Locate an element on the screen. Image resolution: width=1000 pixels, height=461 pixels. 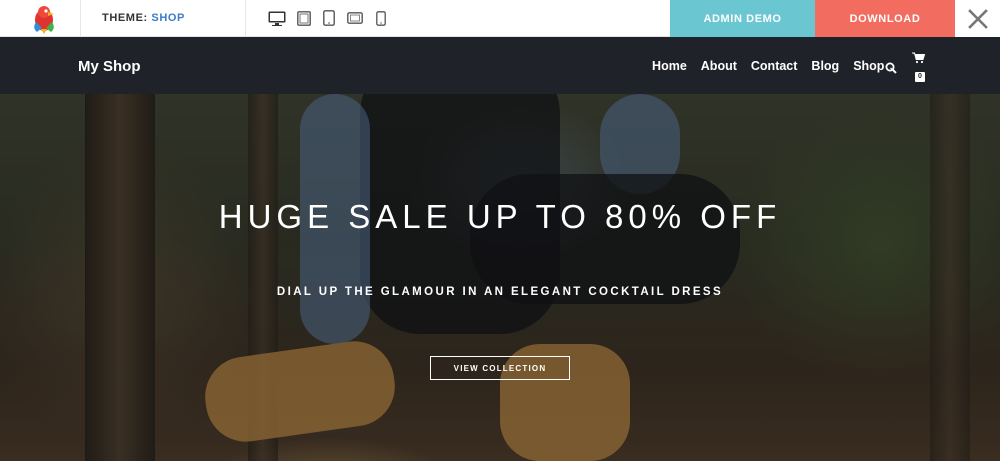
view-collection-button: VIEW COLLECTION is located at coordinates (500, 368).